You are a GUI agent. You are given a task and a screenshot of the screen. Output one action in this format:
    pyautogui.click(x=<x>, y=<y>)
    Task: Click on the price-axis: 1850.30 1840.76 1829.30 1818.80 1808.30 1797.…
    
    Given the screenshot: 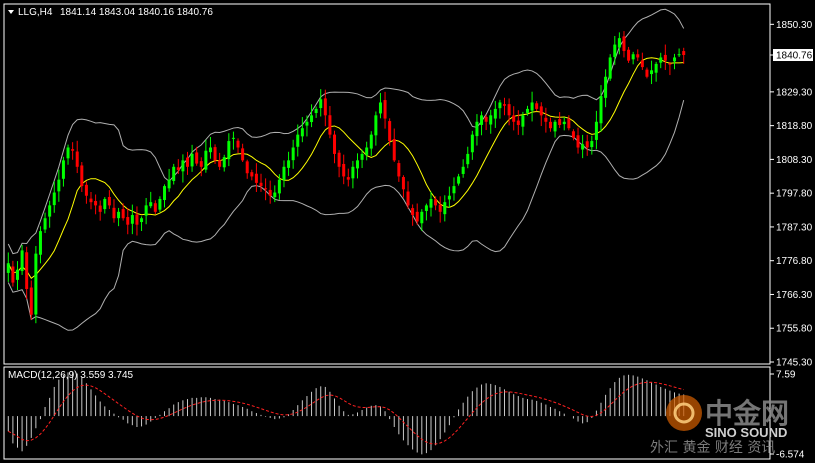 What is the action you would take?
    pyautogui.click(x=791, y=240)
    